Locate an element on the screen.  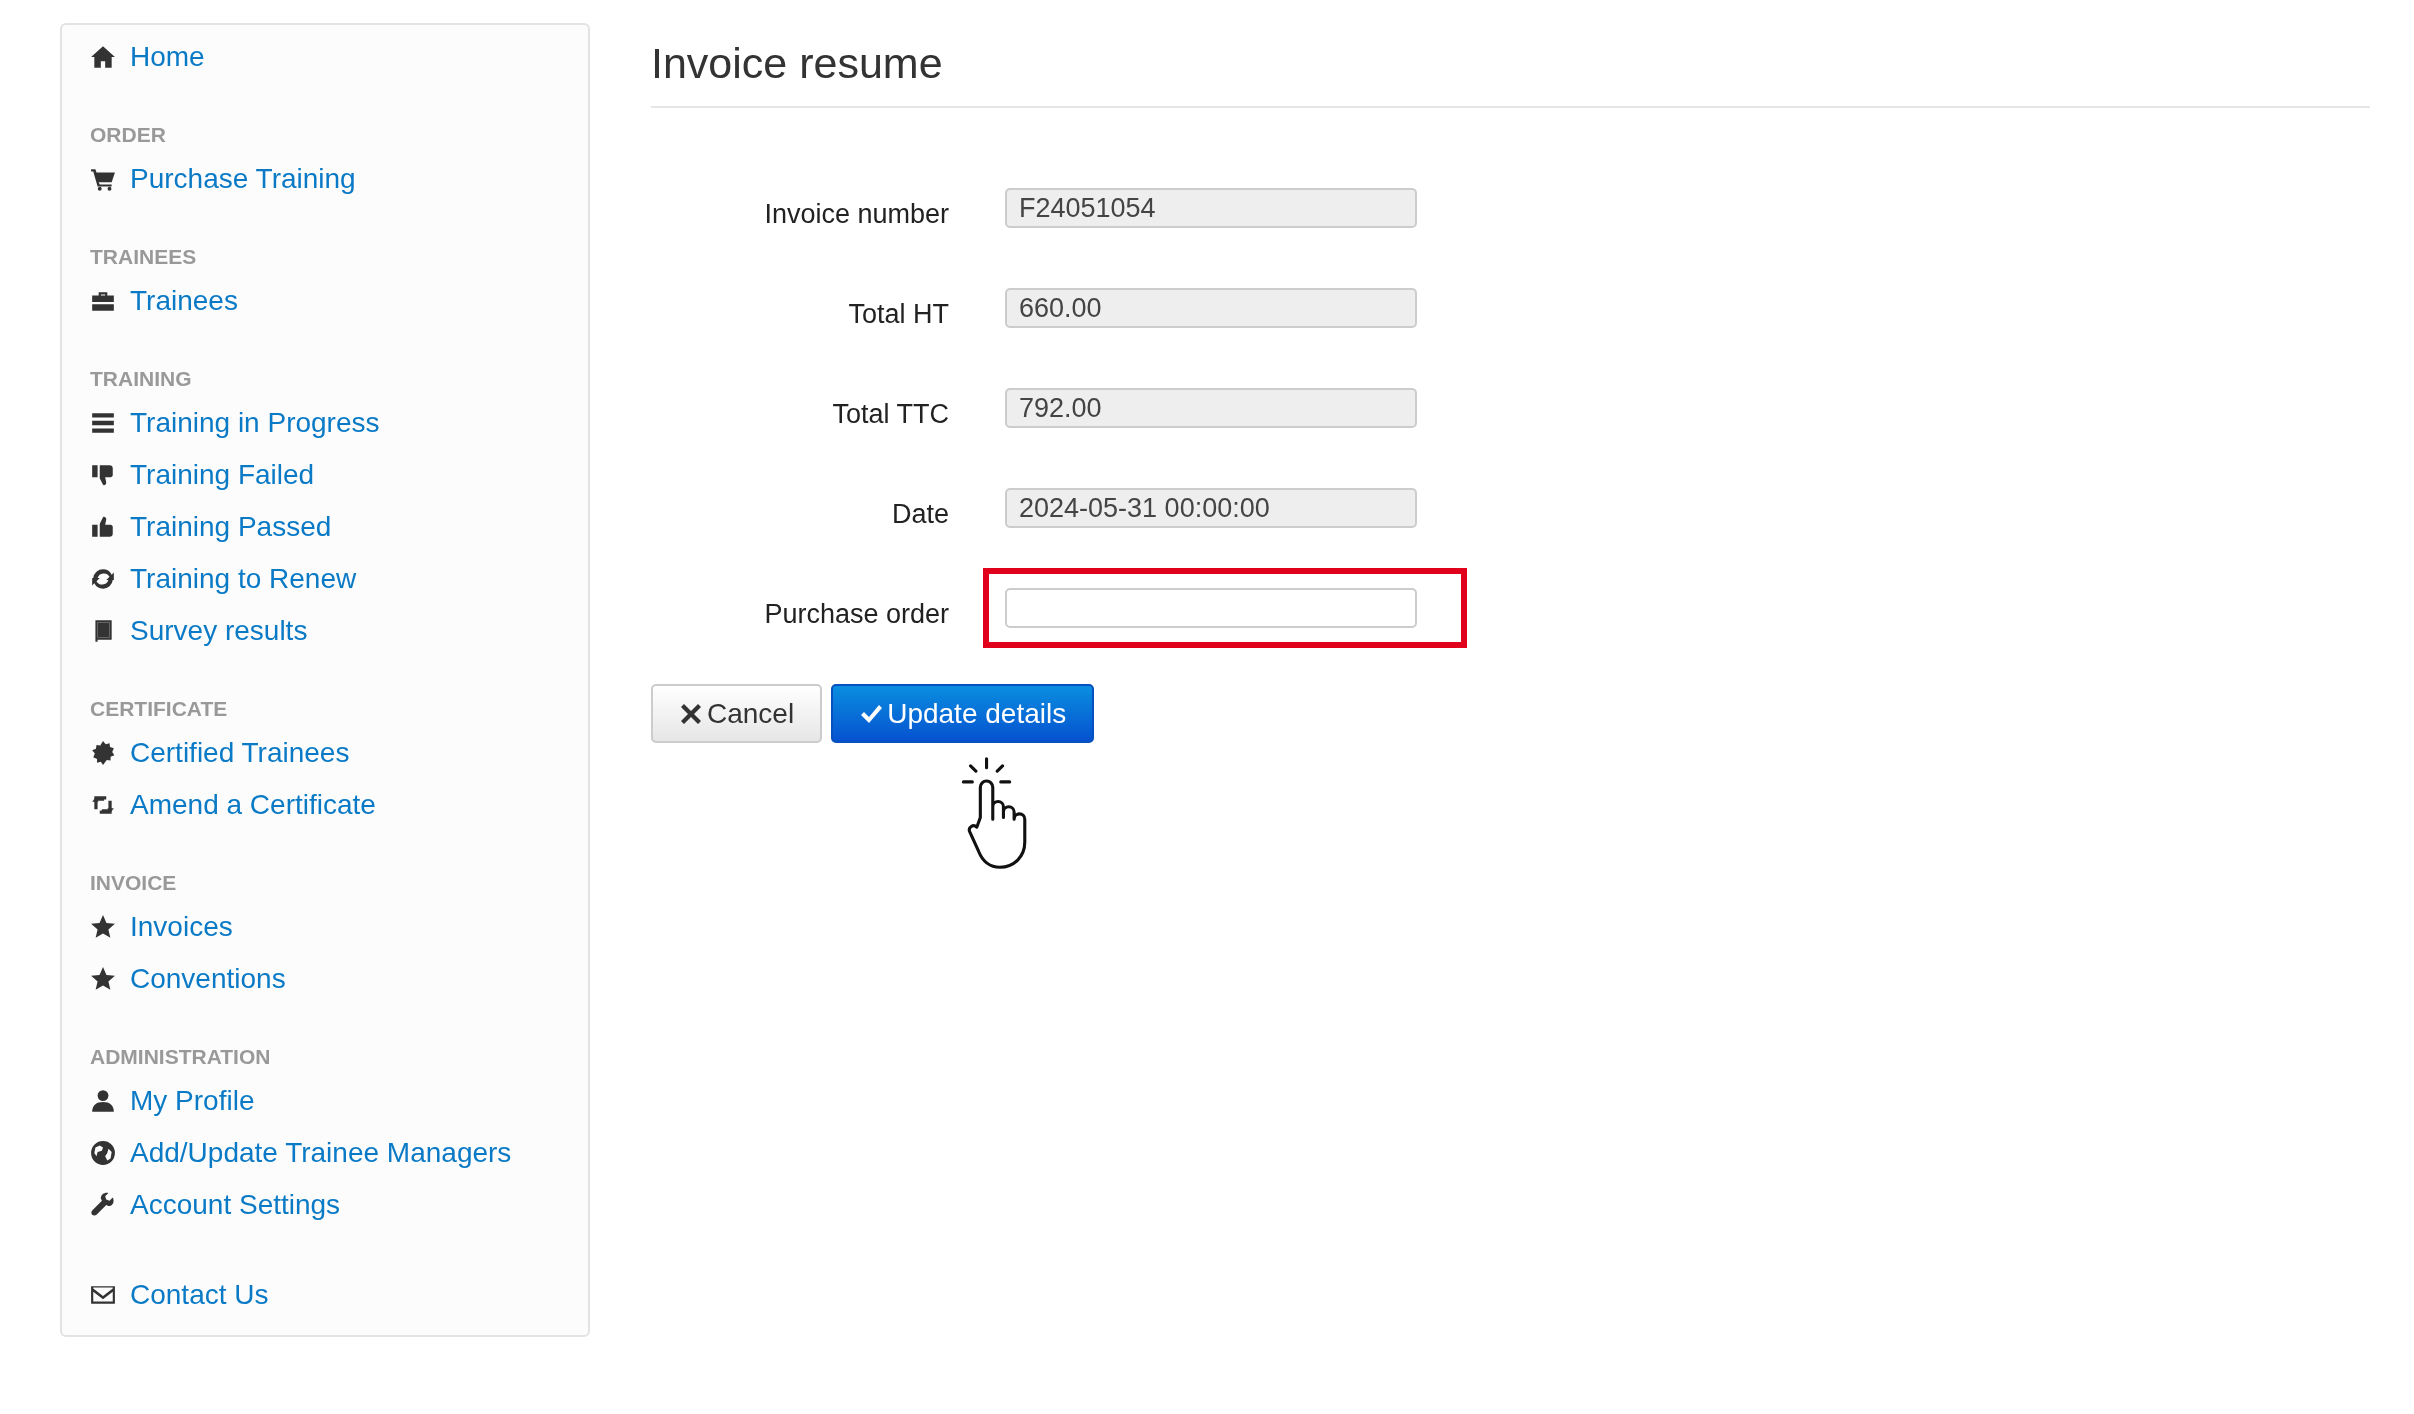
text-field: 792.00 is located at coordinates (1211, 408).